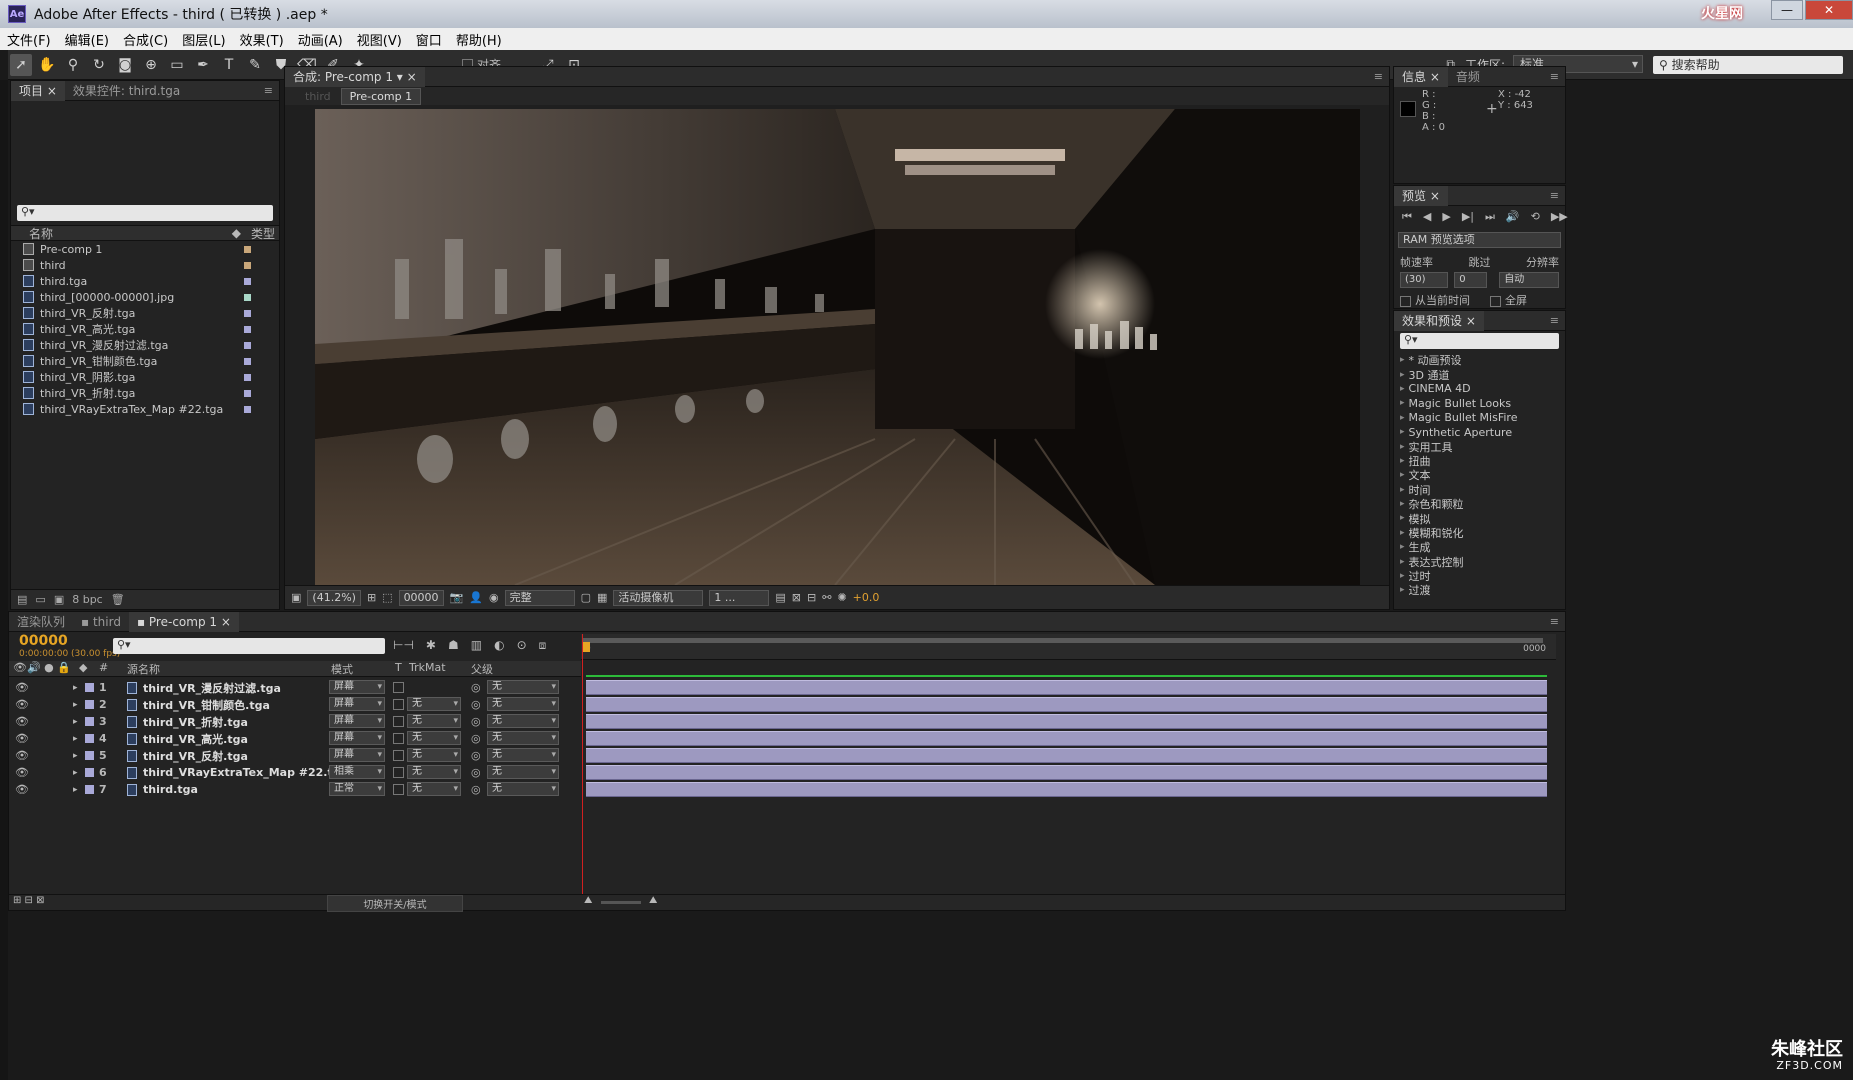 This screenshot has width=1853, height=1080. Describe the element at coordinates (1468, 77) in the screenshot. I see `tab-audio: 音频` at that location.